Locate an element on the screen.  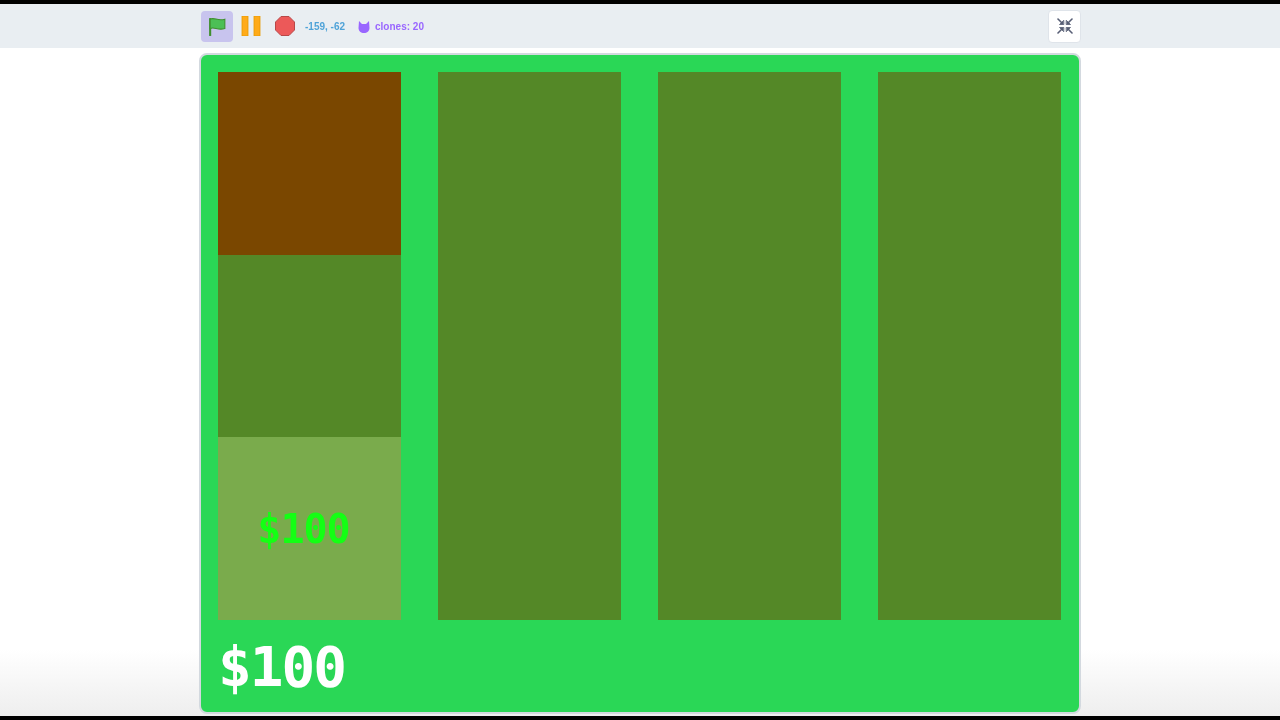
flag-icon is located at coordinates (217, 26).